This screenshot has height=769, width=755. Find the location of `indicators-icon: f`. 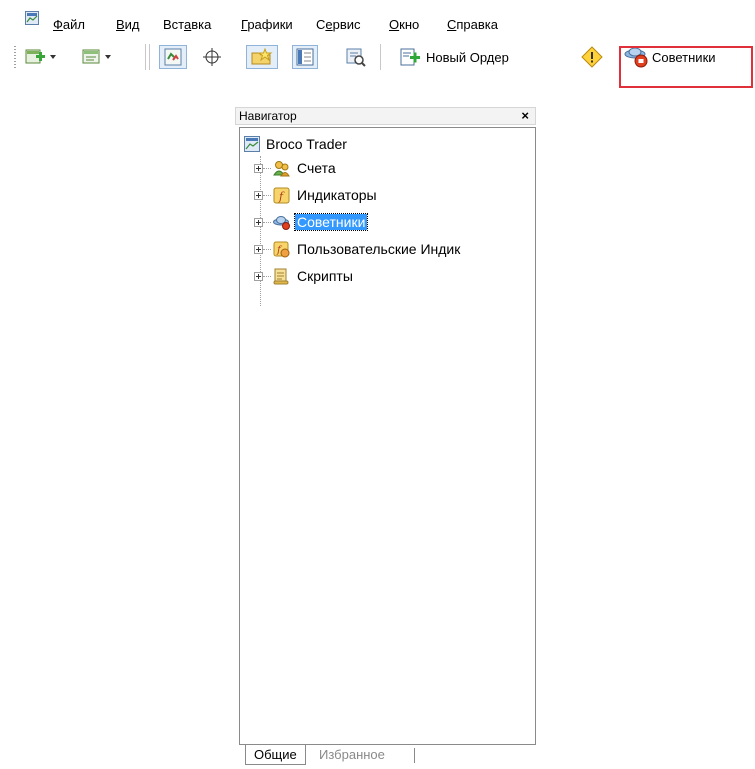

indicators-icon: f is located at coordinates (281, 195).